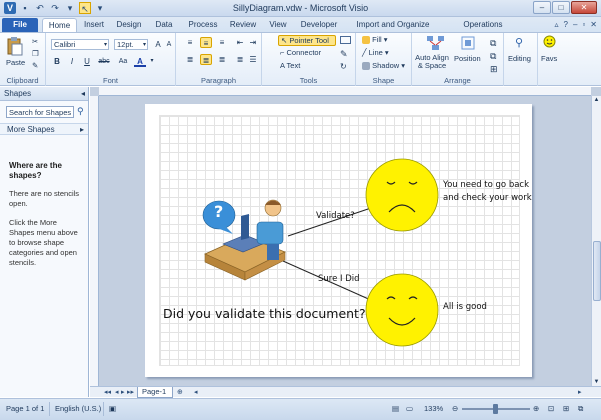  Describe the element at coordinates (493, 56) in the screenshot. I see `send-back-icon: ⧉` at that location.